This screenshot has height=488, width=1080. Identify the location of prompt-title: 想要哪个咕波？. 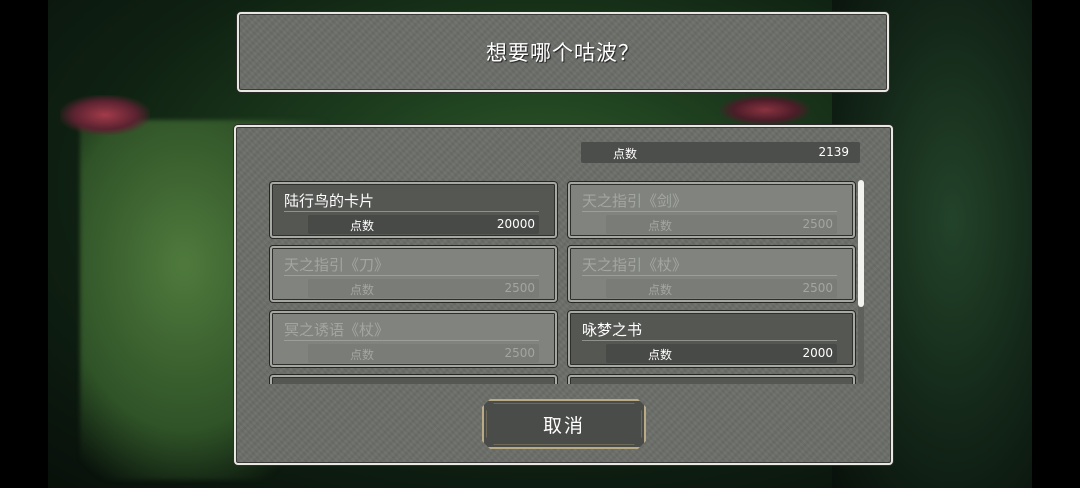
(563, 53).